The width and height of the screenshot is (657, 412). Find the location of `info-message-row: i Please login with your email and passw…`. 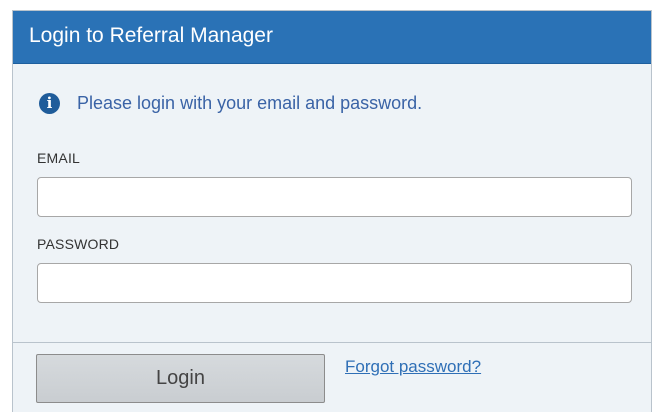

info-message-row: i Please login with your email and passw… is located at coordinates (230, 103).